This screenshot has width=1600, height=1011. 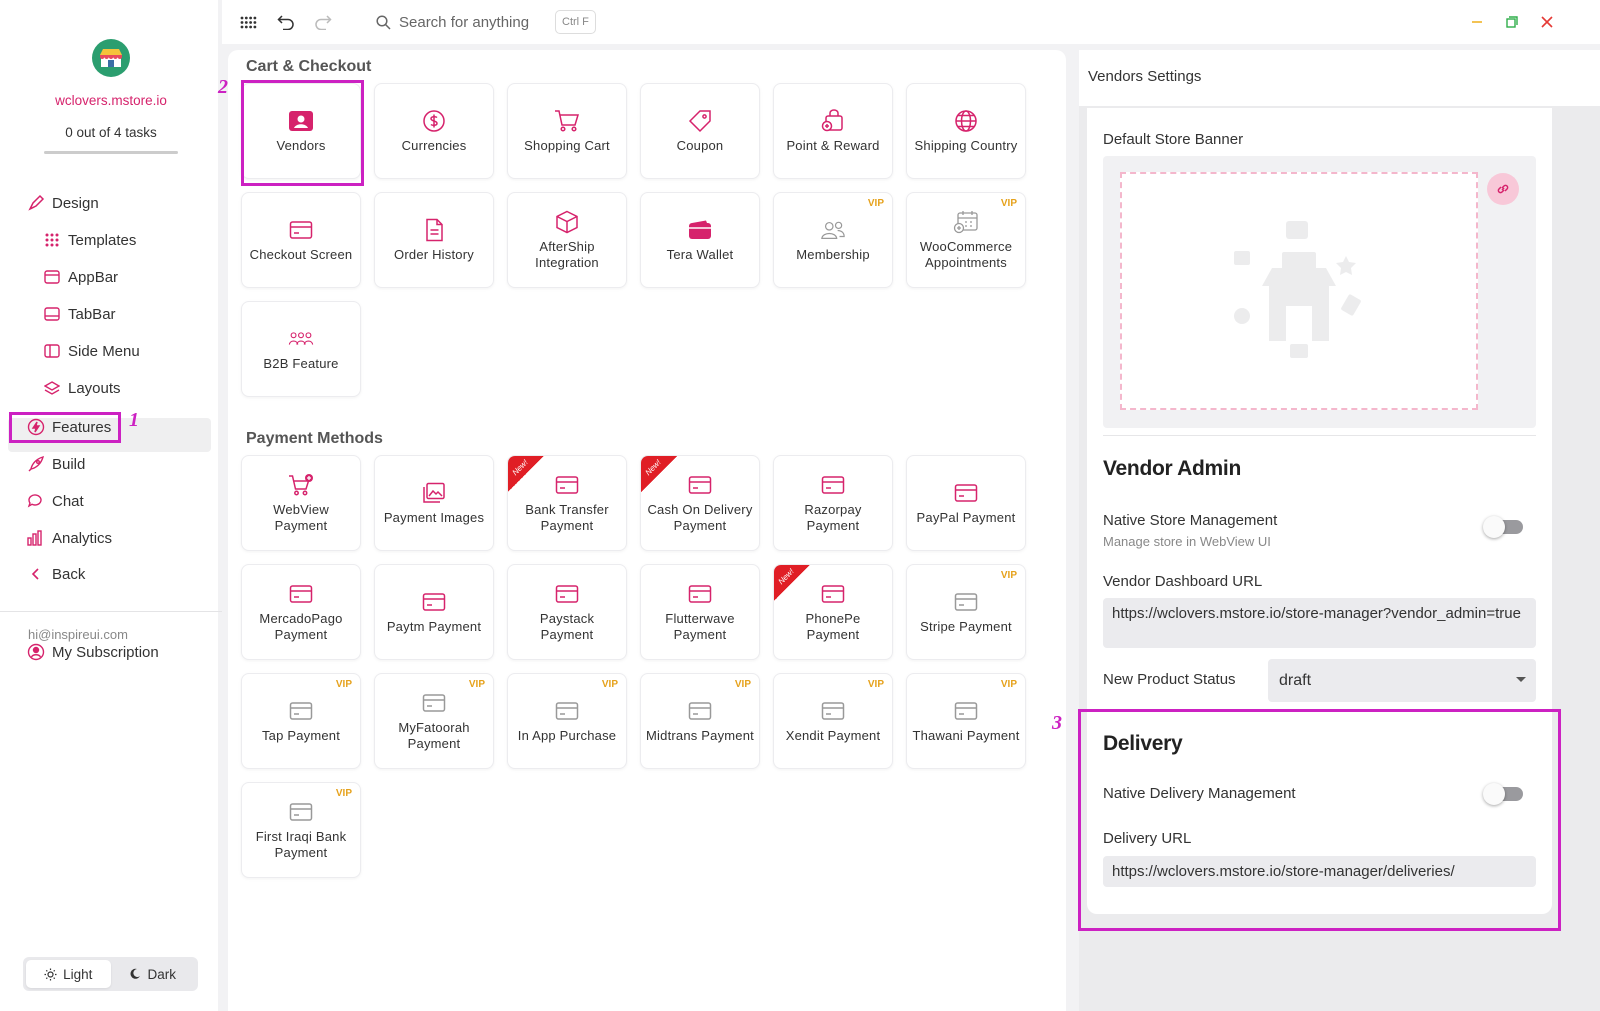 I want to click on banner-link-button, so click(x=1503, y=189).